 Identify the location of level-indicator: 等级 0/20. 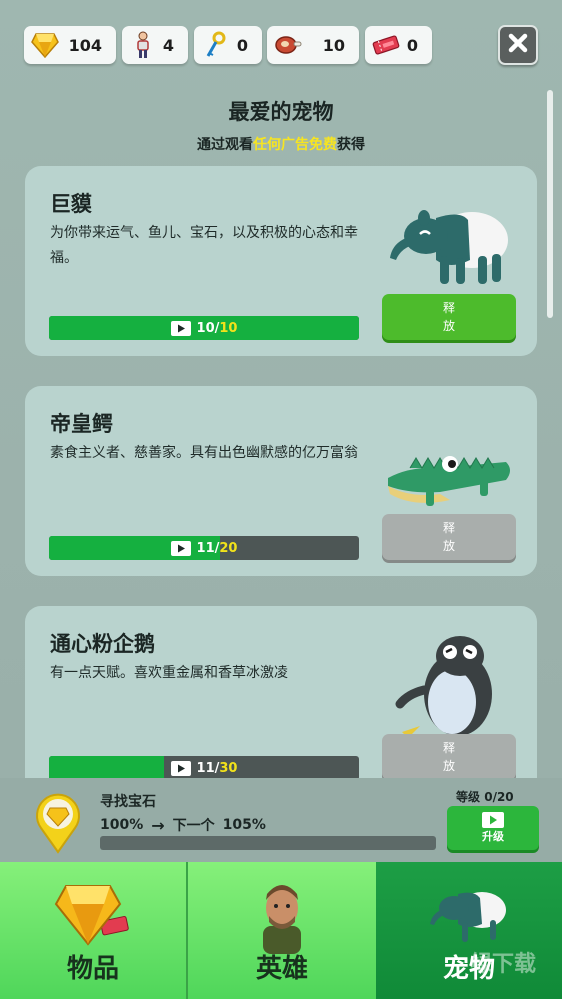
(485, 796).